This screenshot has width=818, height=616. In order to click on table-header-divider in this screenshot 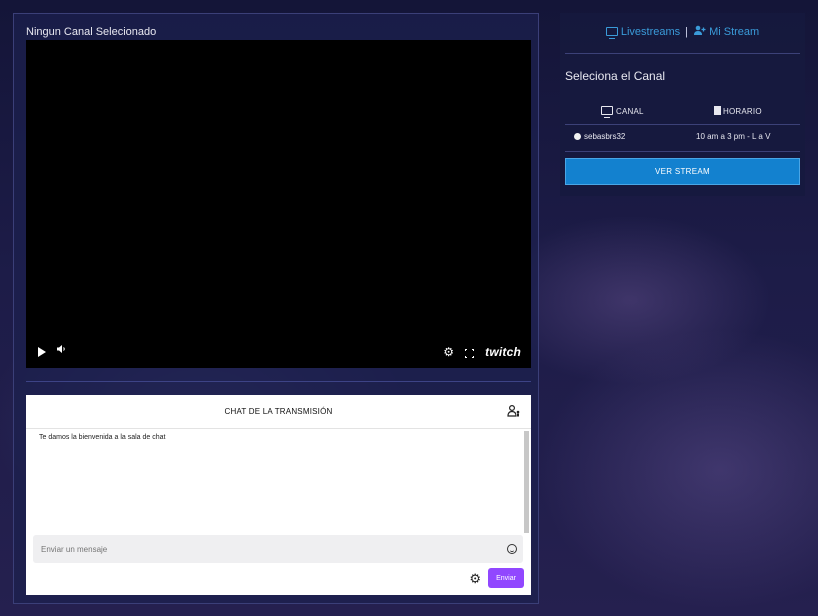, I will do `click(682, 124)`.